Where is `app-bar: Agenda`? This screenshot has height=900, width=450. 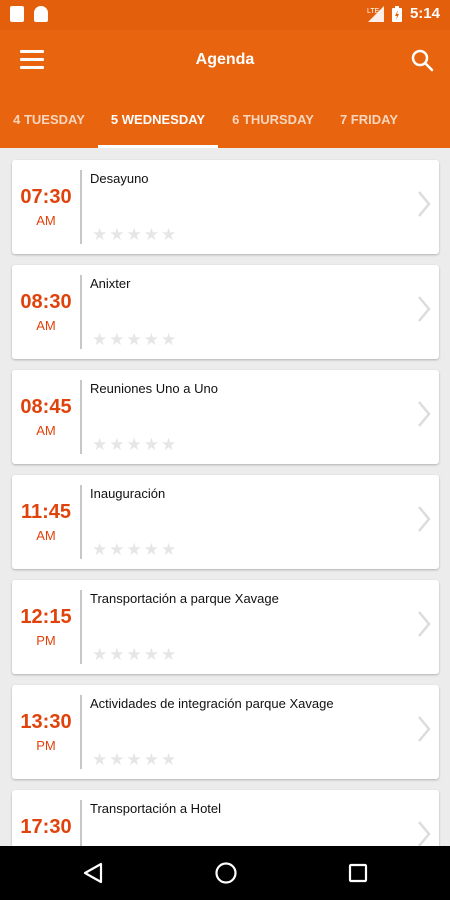
app-bar: Agenda is located at coordinates (225, 61).